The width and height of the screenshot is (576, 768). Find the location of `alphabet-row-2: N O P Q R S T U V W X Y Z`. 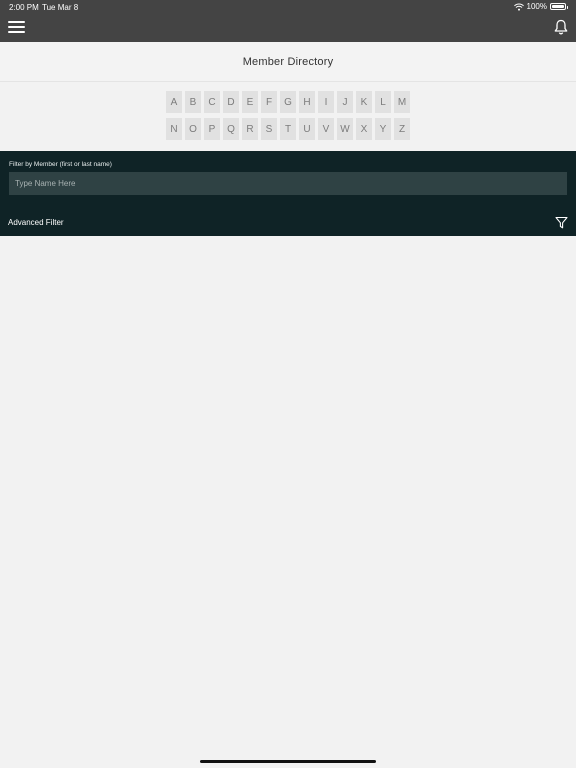

alphabet-row-2: N O P Q R S T U V W X Y Z is located at coordinates (288, 129).